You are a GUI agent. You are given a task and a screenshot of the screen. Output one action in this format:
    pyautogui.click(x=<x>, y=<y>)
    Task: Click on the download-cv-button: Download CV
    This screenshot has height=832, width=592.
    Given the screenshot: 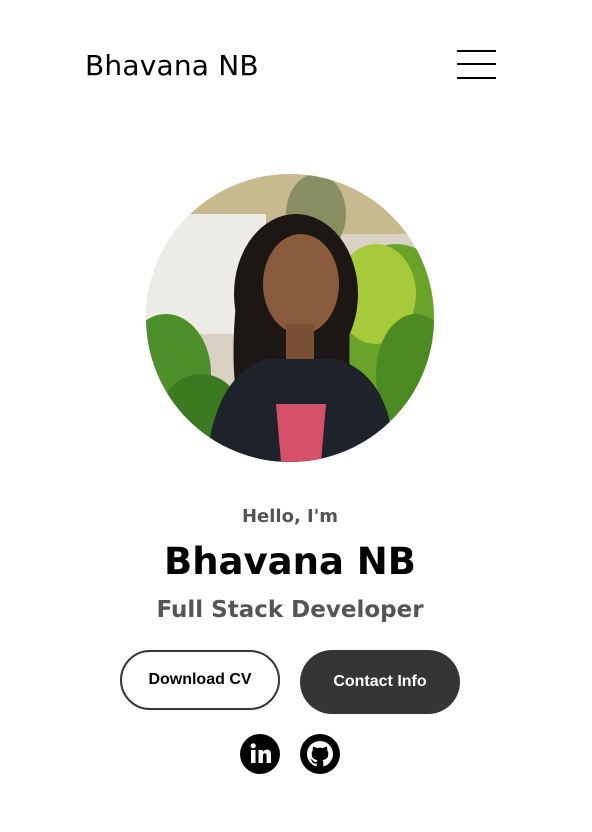 What is the action you would take?
    pyautogui.click(x=200, y=680)
    